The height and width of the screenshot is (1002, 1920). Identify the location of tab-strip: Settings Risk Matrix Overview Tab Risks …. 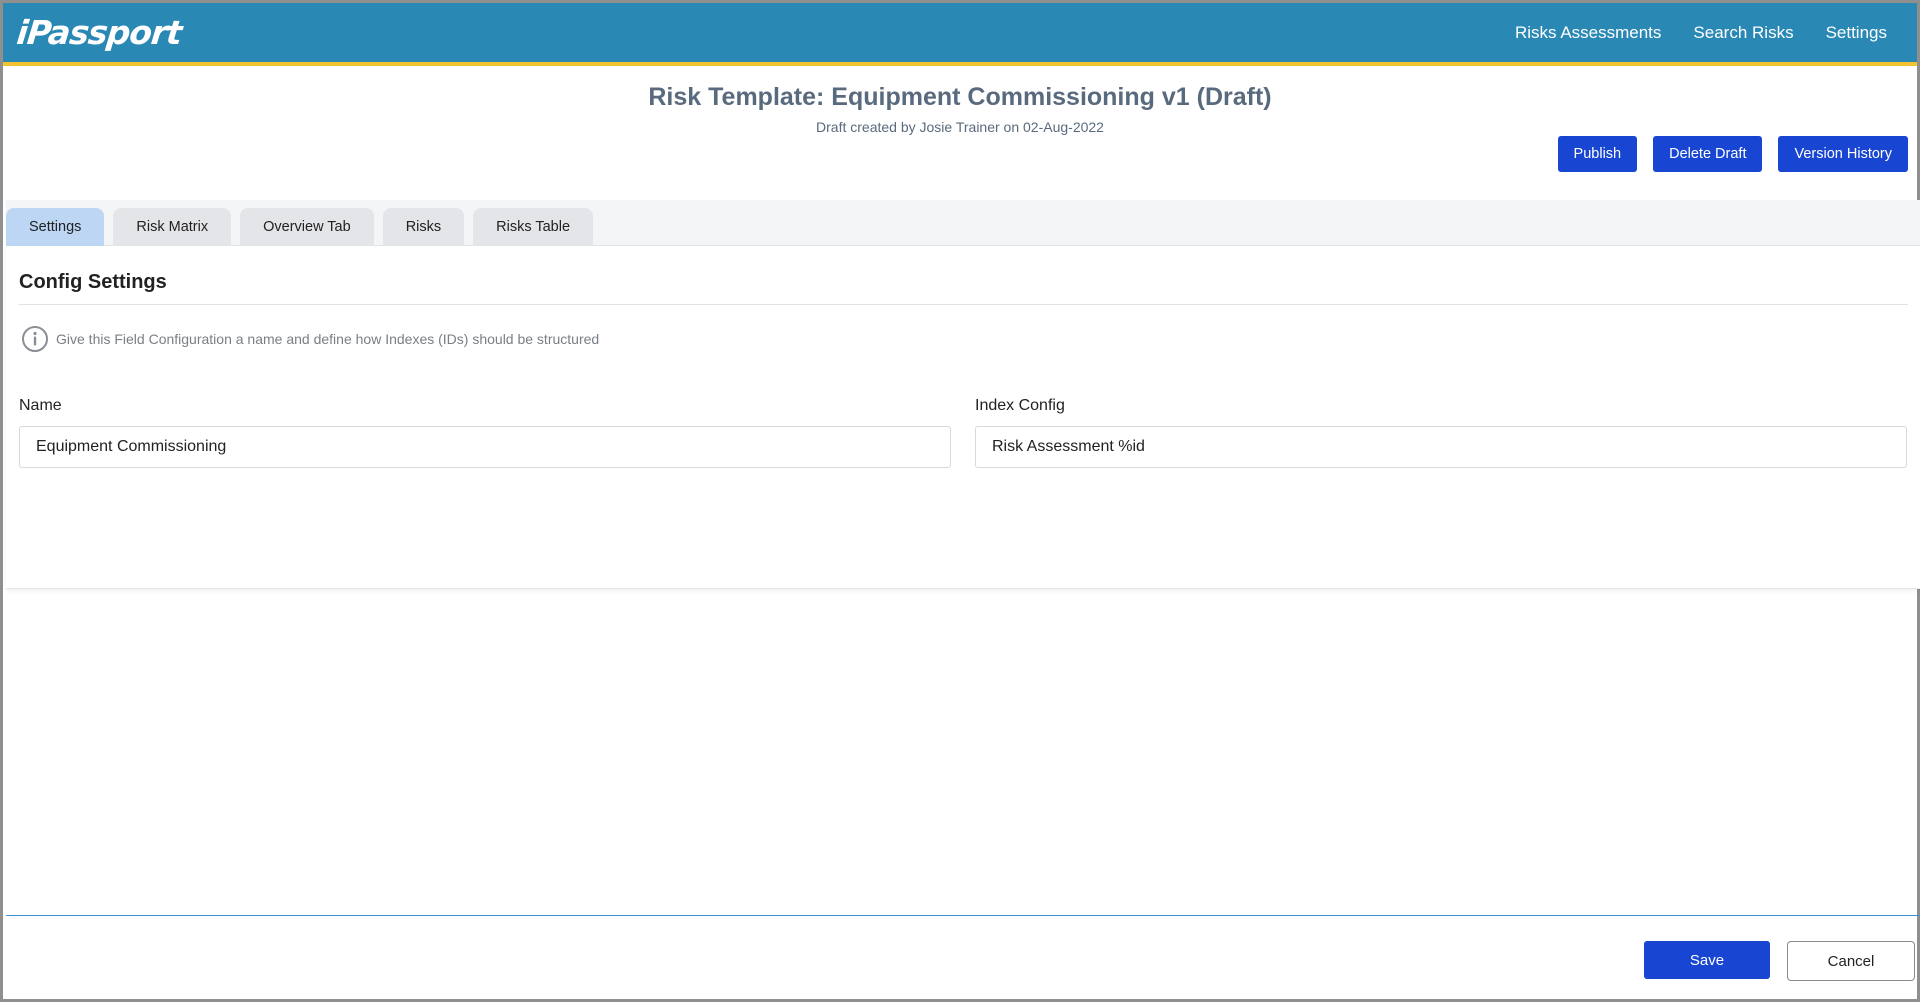
(963, 223).